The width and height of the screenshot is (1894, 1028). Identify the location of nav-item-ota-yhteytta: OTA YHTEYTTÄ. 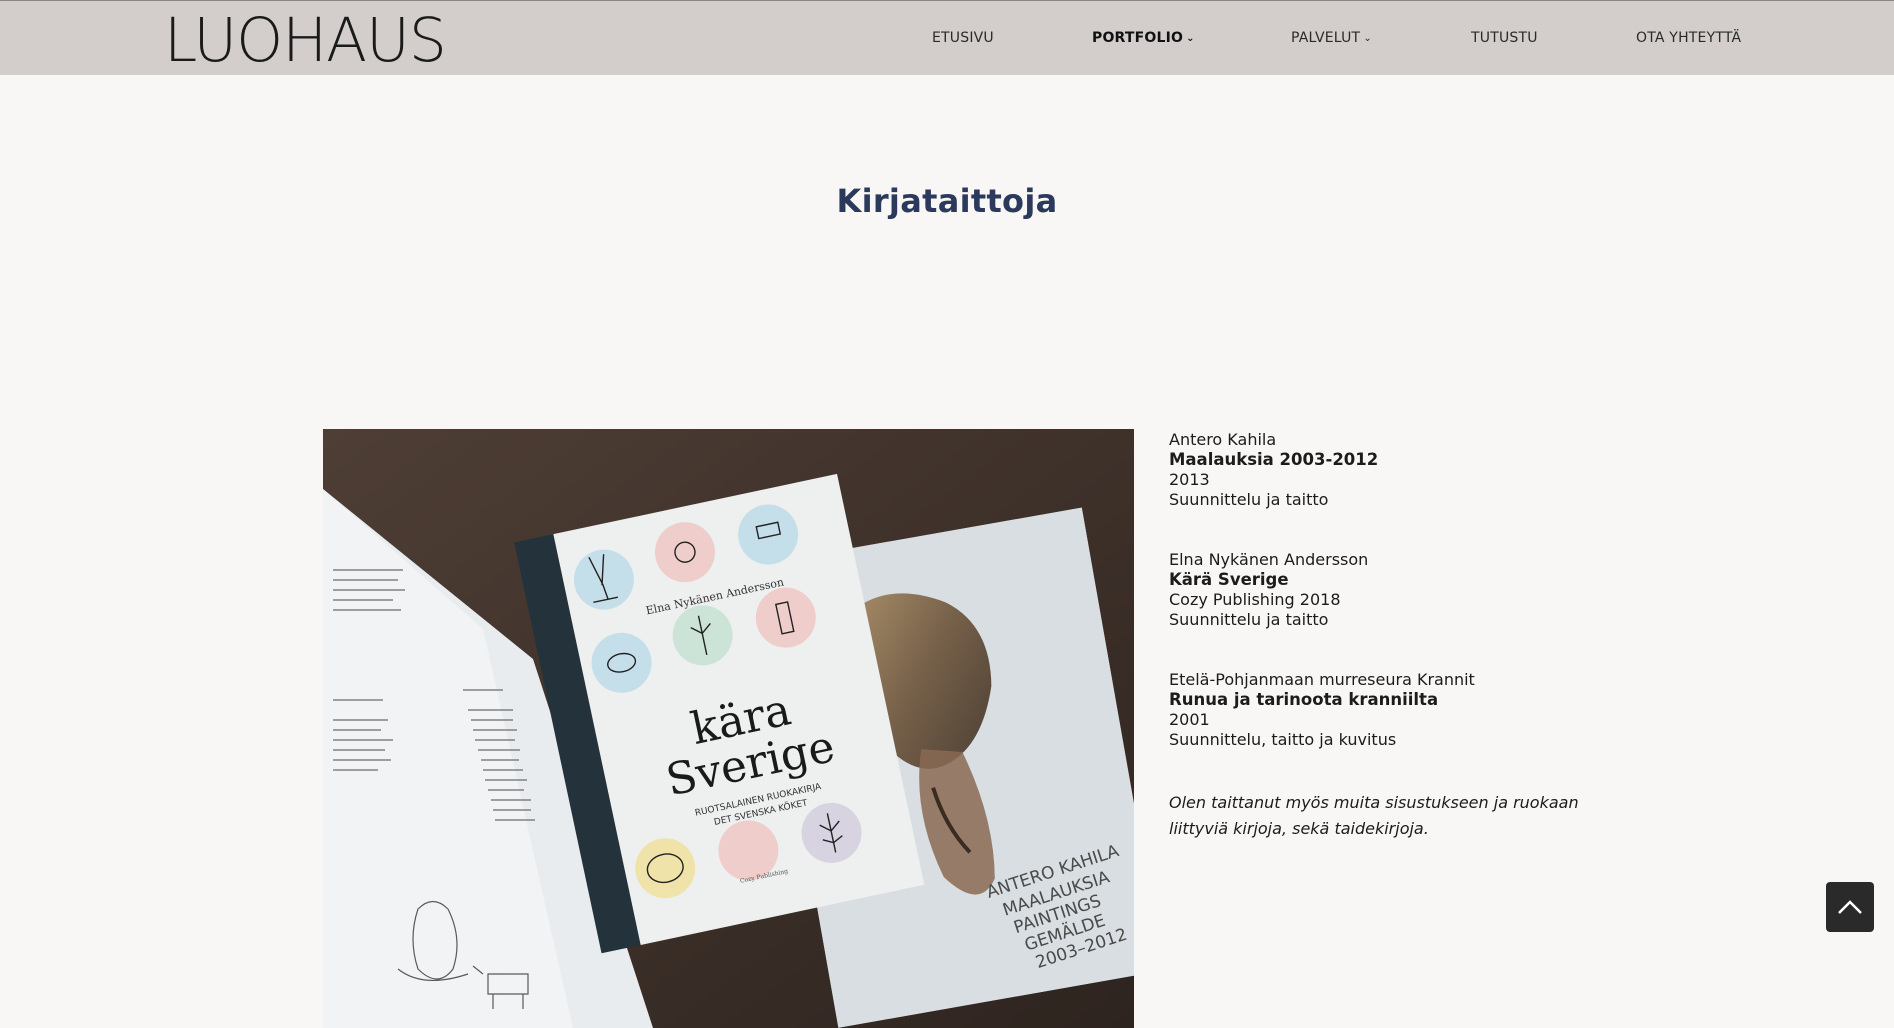
(1688, 38).